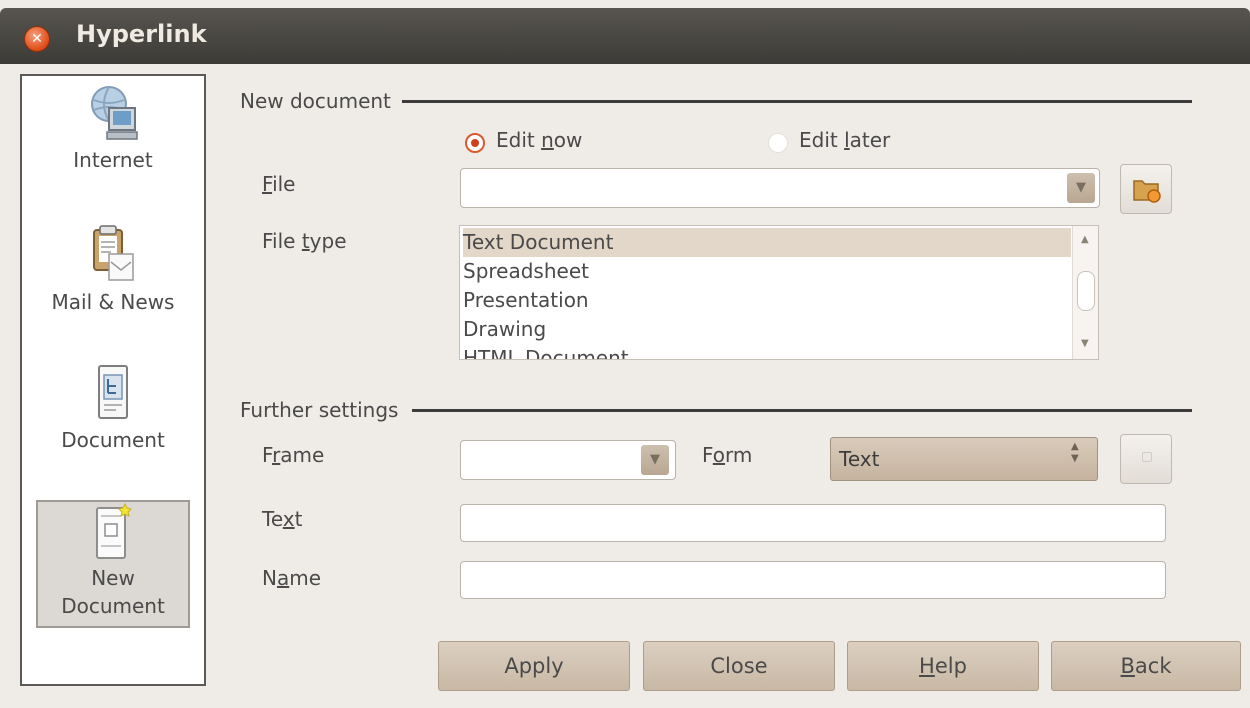 This screenshot has height=708, width=1250. Describe the element at coordinates (739, 666) in the screenshot. I see `close-button: Close` at that location.